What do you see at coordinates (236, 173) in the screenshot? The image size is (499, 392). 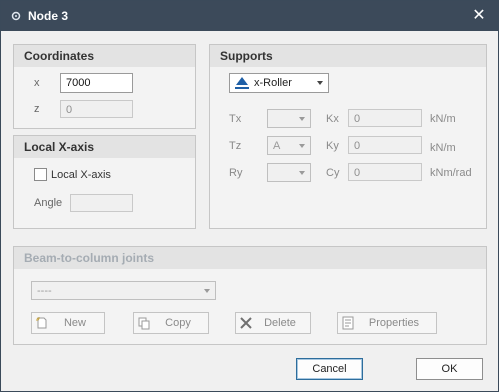 I see `ry-label: Ry` at bounding box center [236, 173].